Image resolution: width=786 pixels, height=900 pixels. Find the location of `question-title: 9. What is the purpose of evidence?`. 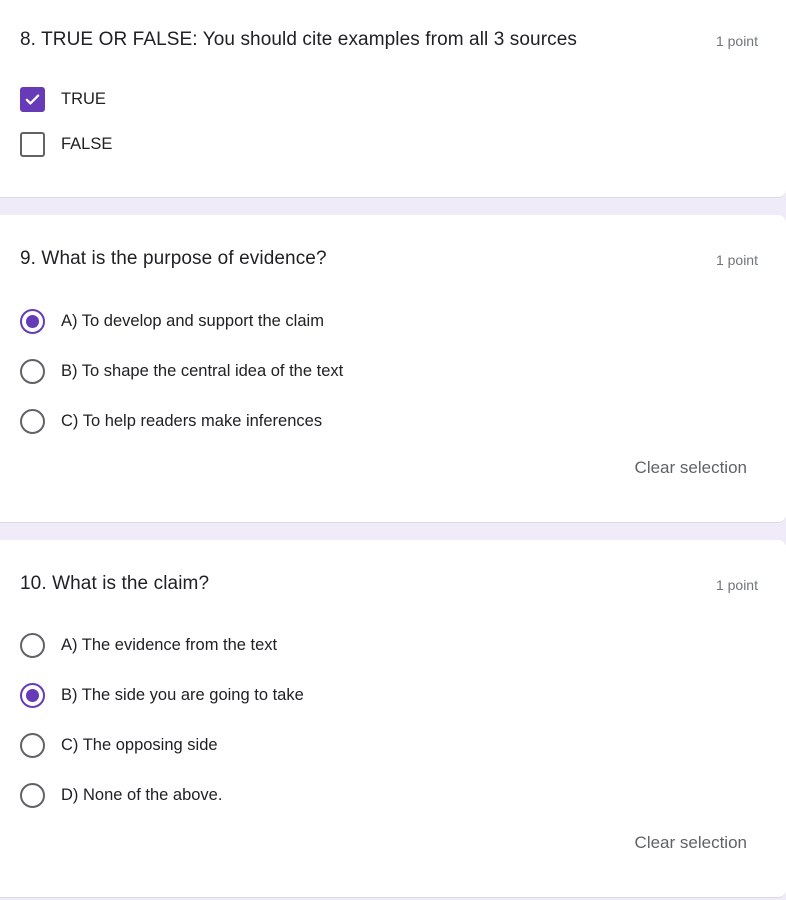

question-title: 9. What is the purpose of evidence? is located at coordinates (173, 258).